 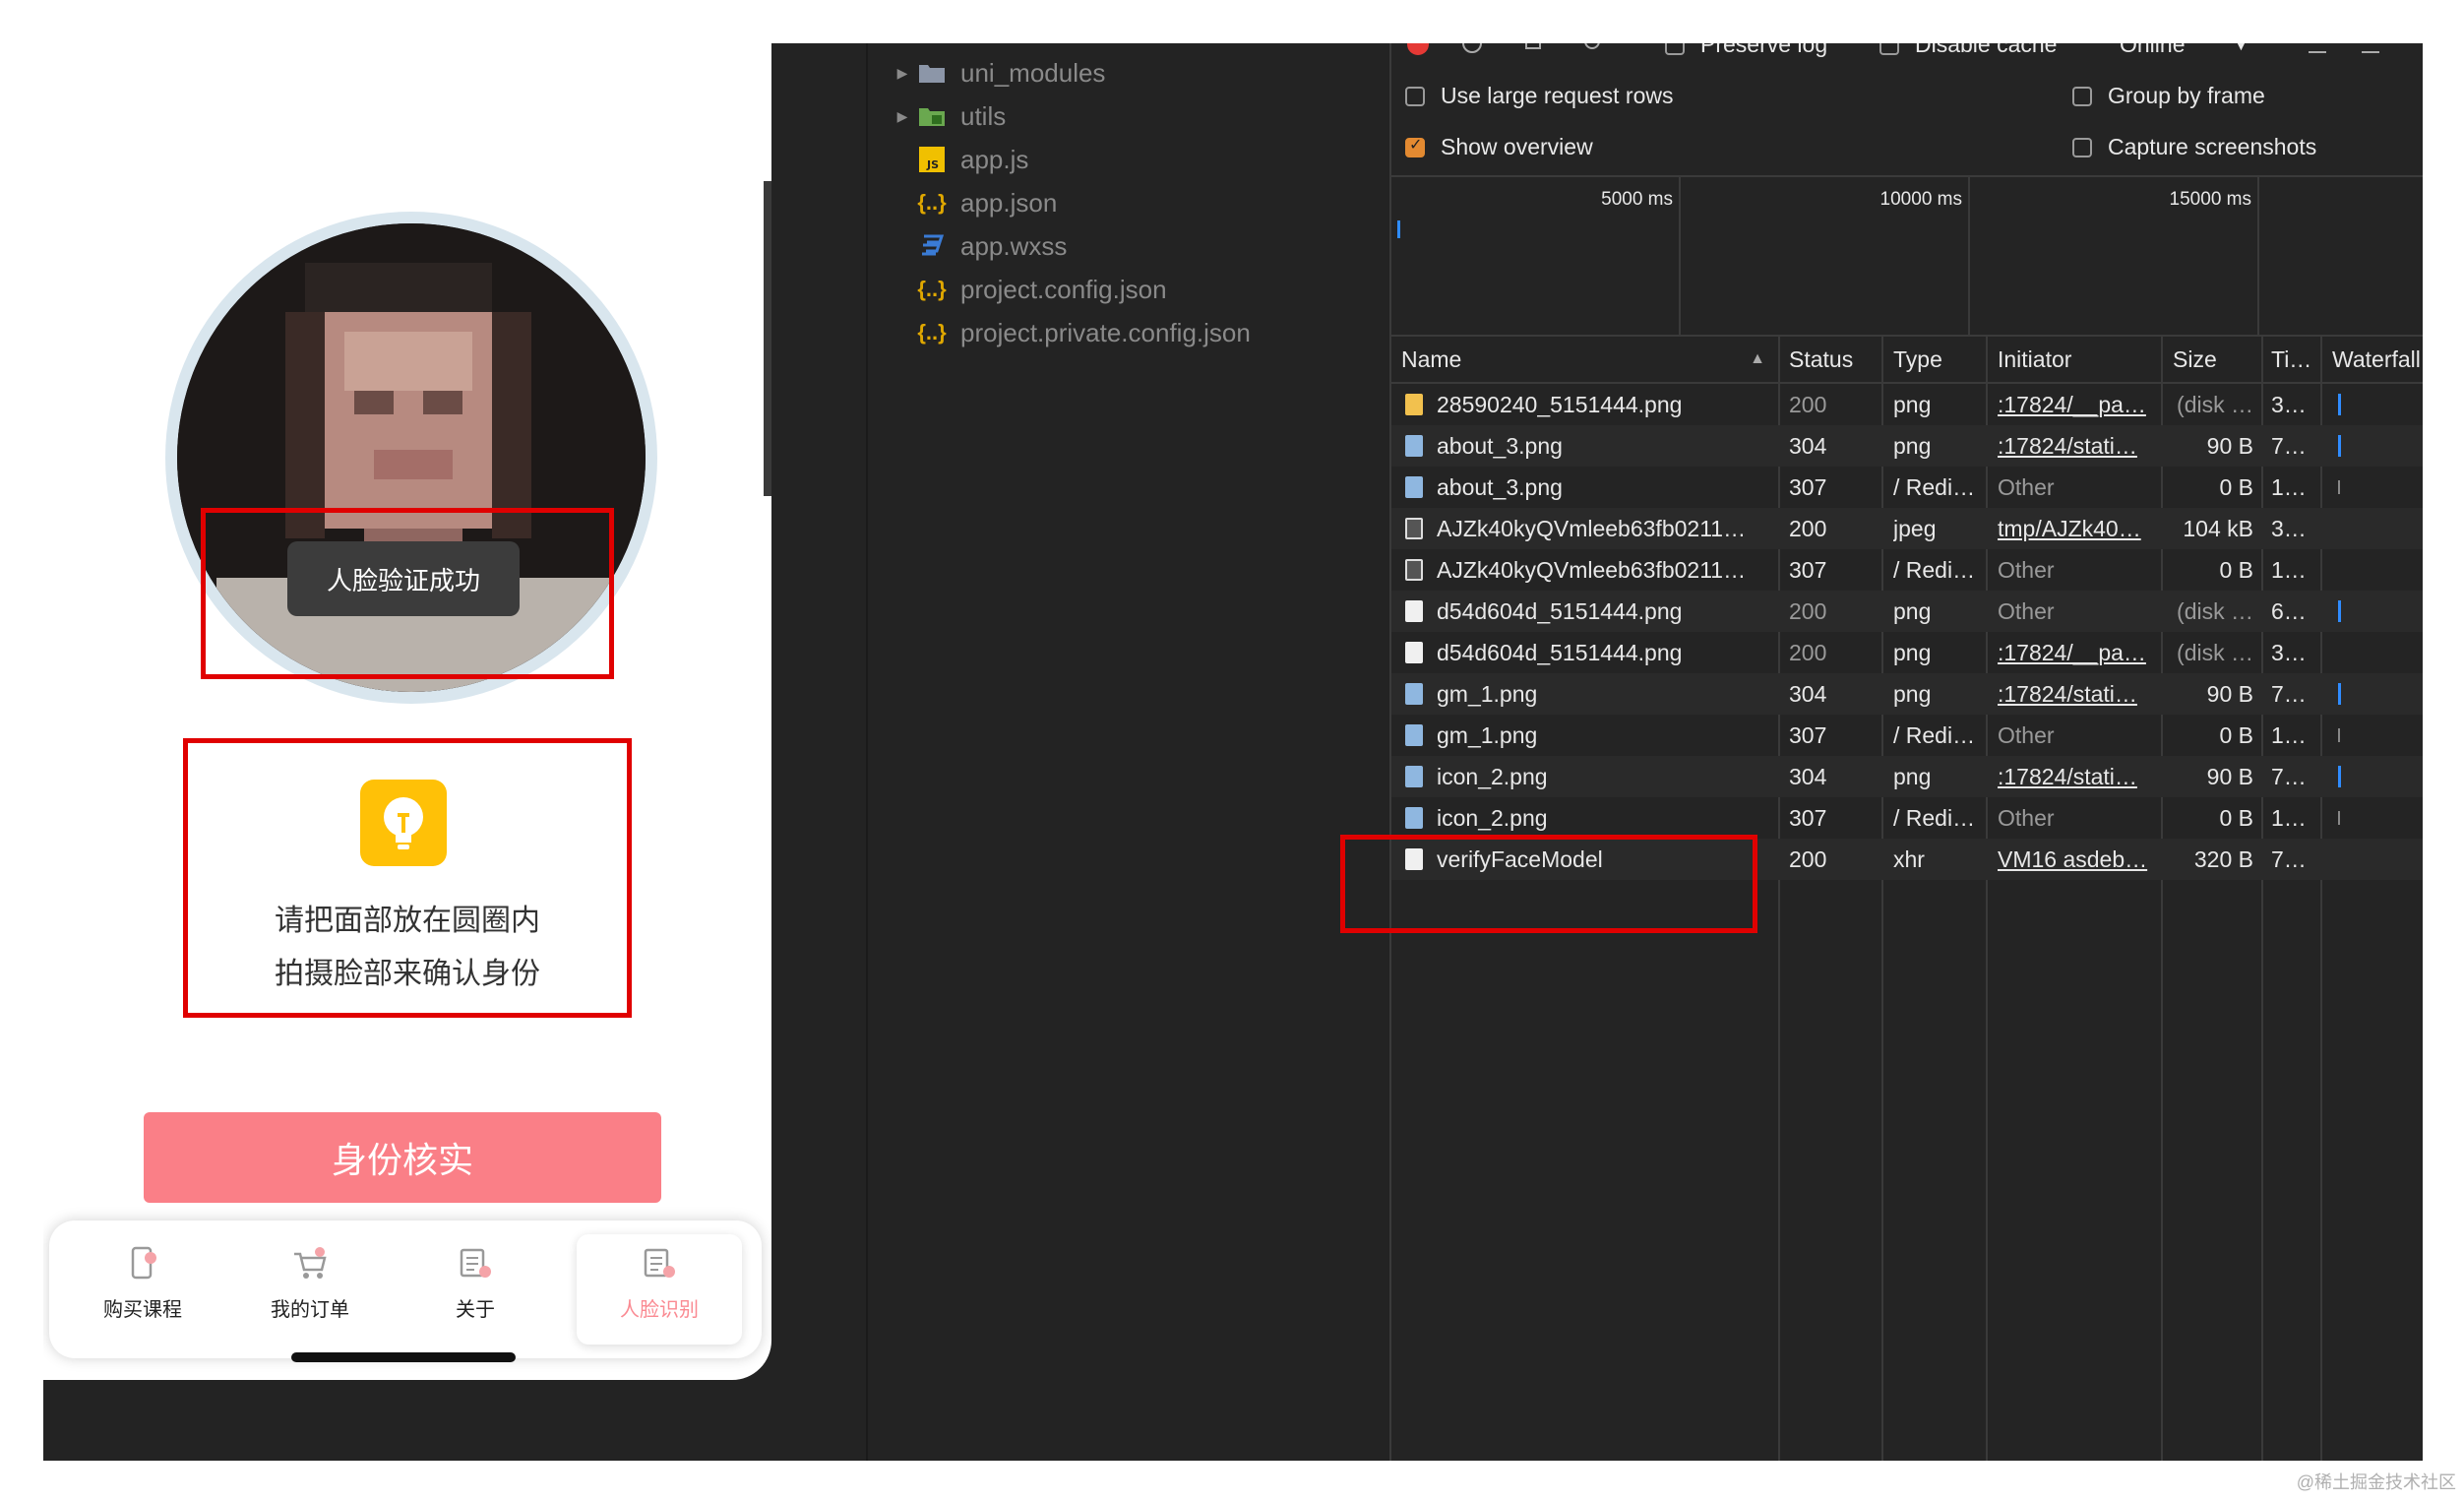 I want to click on tree-item-app-wxss: app.wxss, so click(x=992, y=246).